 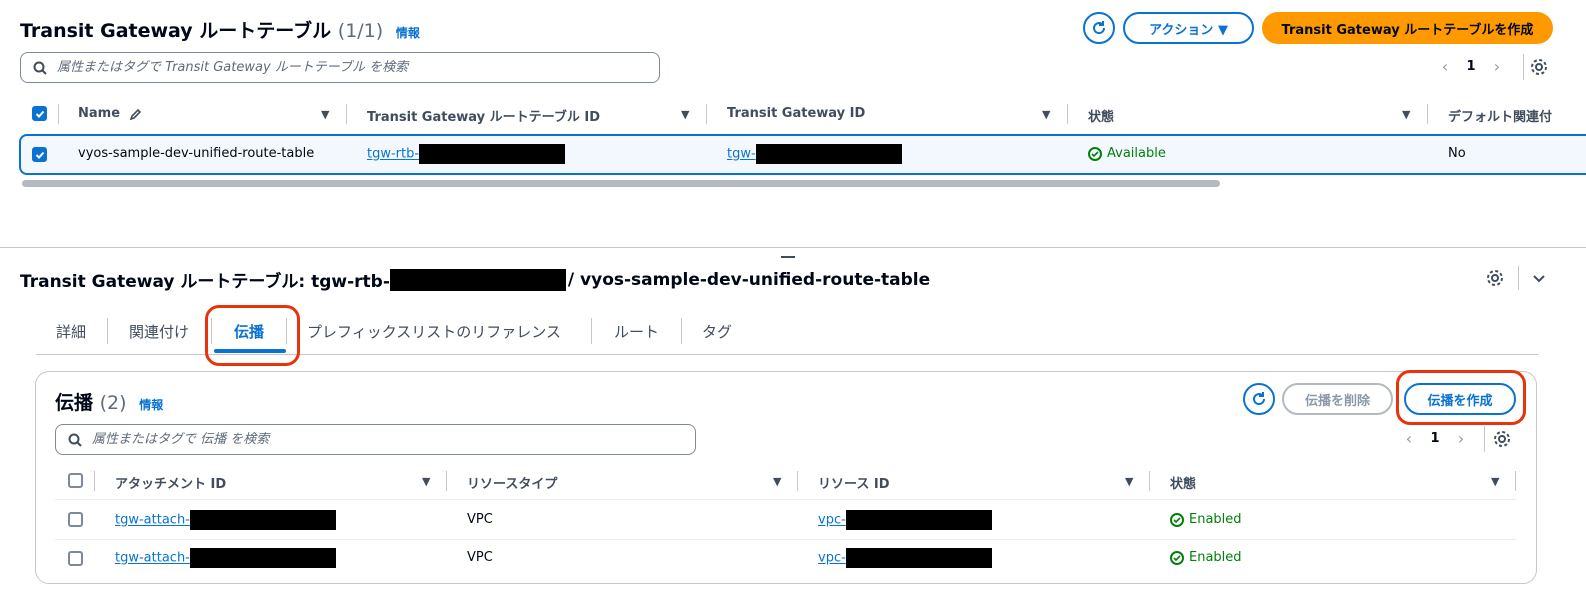 I want to click on rtb-id-link: tgw-rtb-, so click(x=466, y=154).